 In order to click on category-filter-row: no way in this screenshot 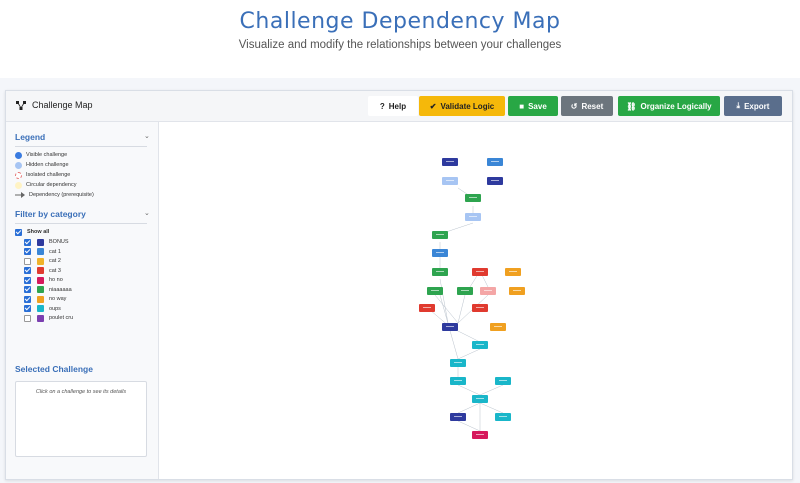, I will do `click(45, 299)`.